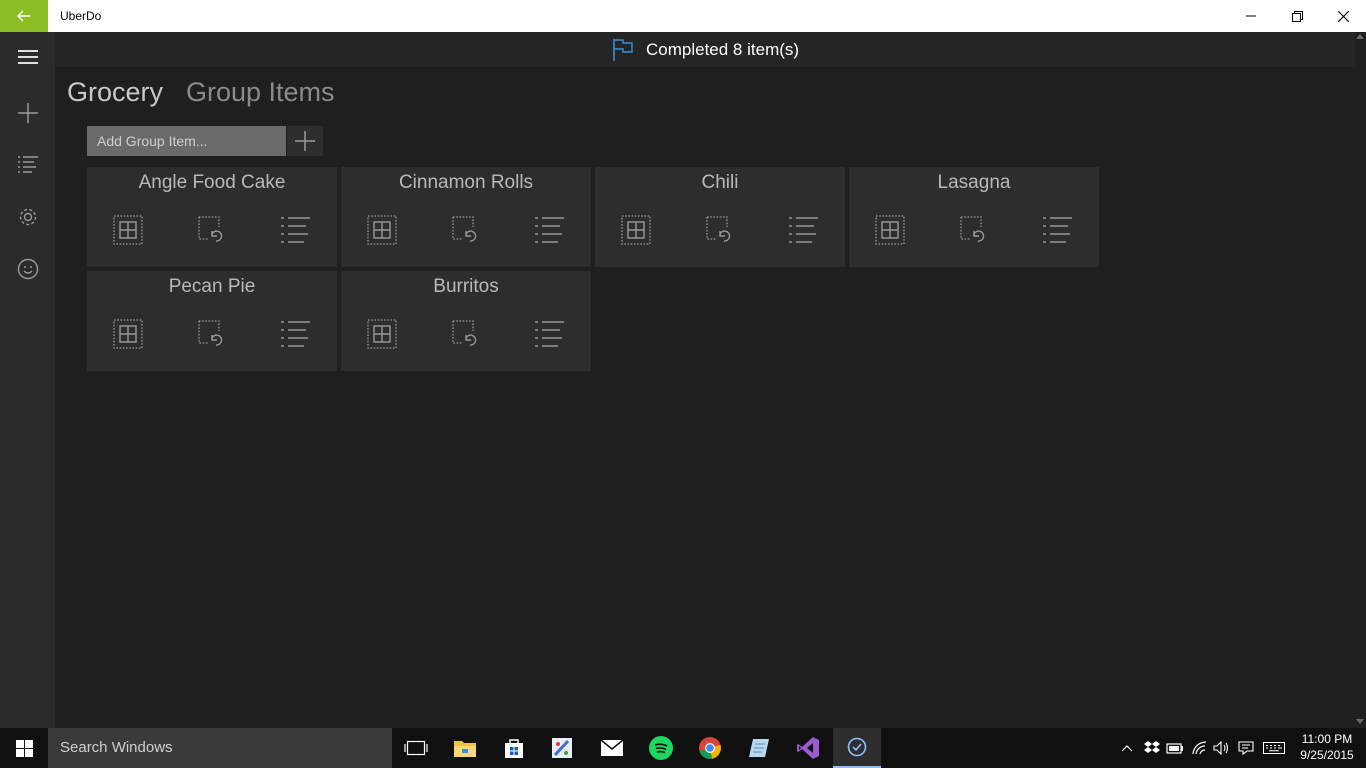 This screenshot has height=768, width=1366. Describe the element at coordinates (1152, 748) in the screenshot. I see `dropbox-tray-button` at that location.